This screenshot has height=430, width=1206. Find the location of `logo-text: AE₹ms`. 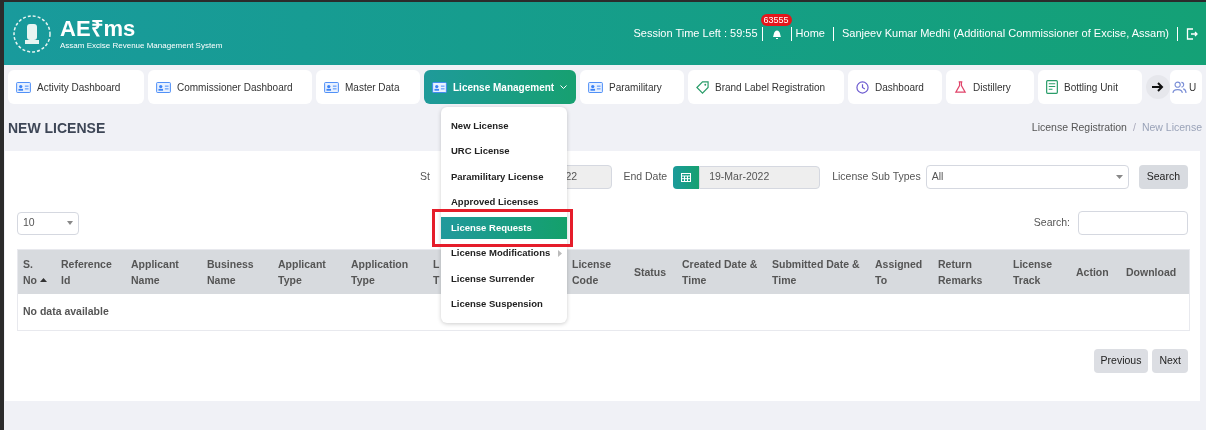

logo-text: AE₹ms is located at coordinates (98, 28).